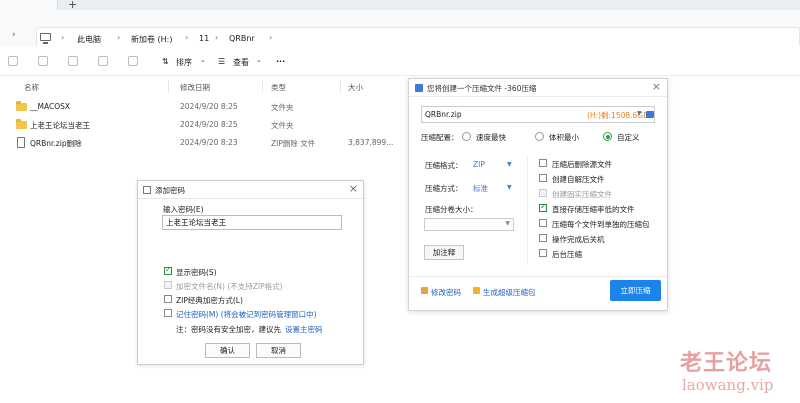  What do you see at coordinates (13, 61) in the screenshot?
I see `copy-icon` at bounding box center [13, 61].